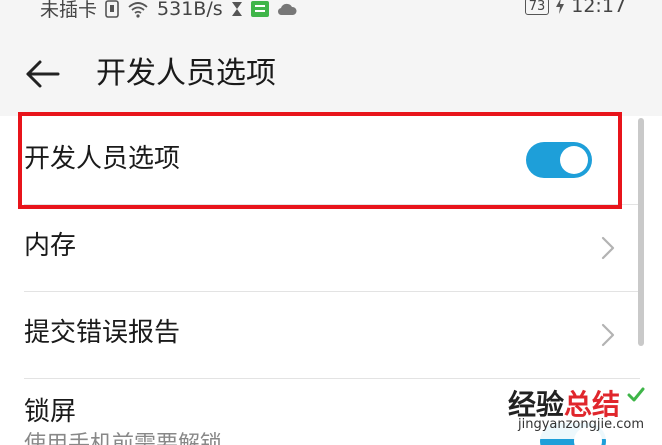  Describe the element at coordinates (237, 9) in the screenshot. I see `hourglass-icon` at that location.